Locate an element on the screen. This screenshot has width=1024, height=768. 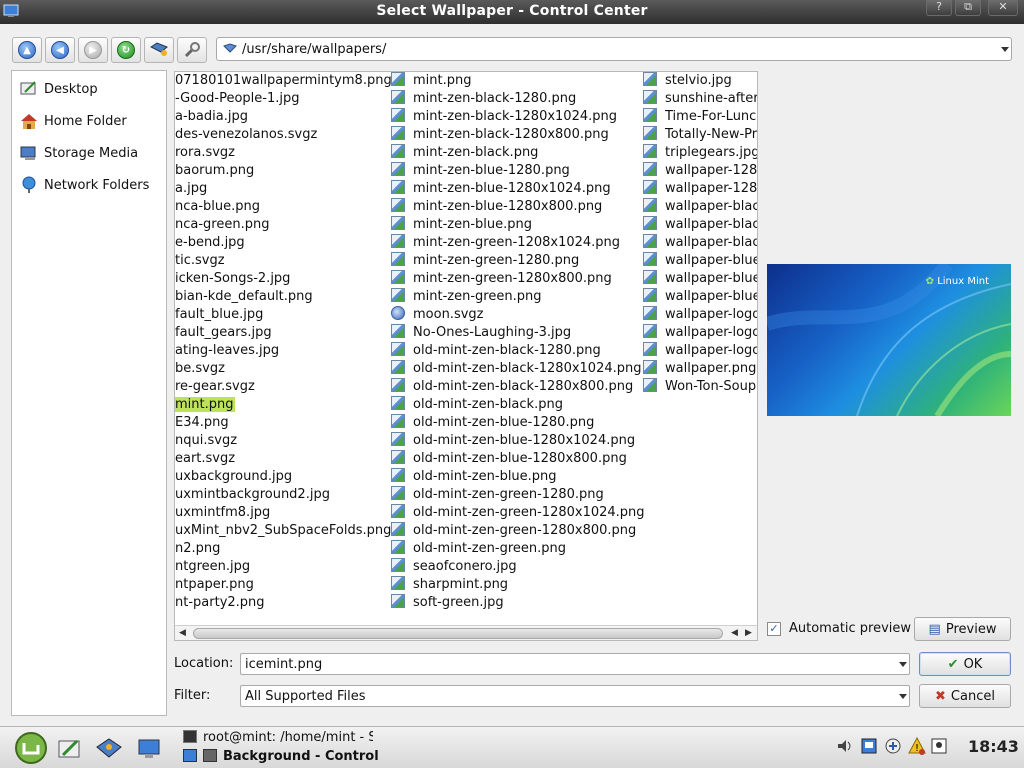
file-item: triplegears.jpg is located at coordinates (700, 153).